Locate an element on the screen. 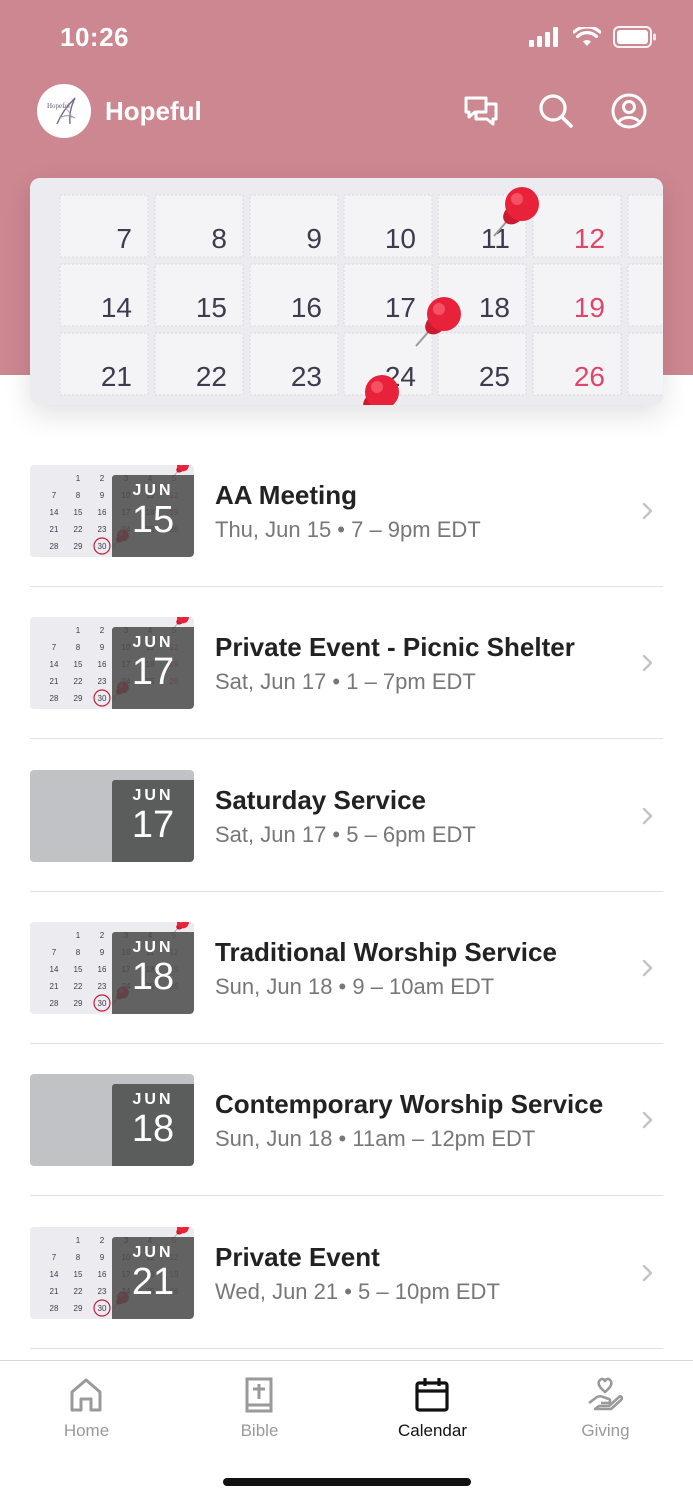 Image resolution: width=693 pixels, height=1500 pixels. event-datetime: Sun, Jun 18 • 11am – 12pm EDT is located at coordinates (375, 1139).